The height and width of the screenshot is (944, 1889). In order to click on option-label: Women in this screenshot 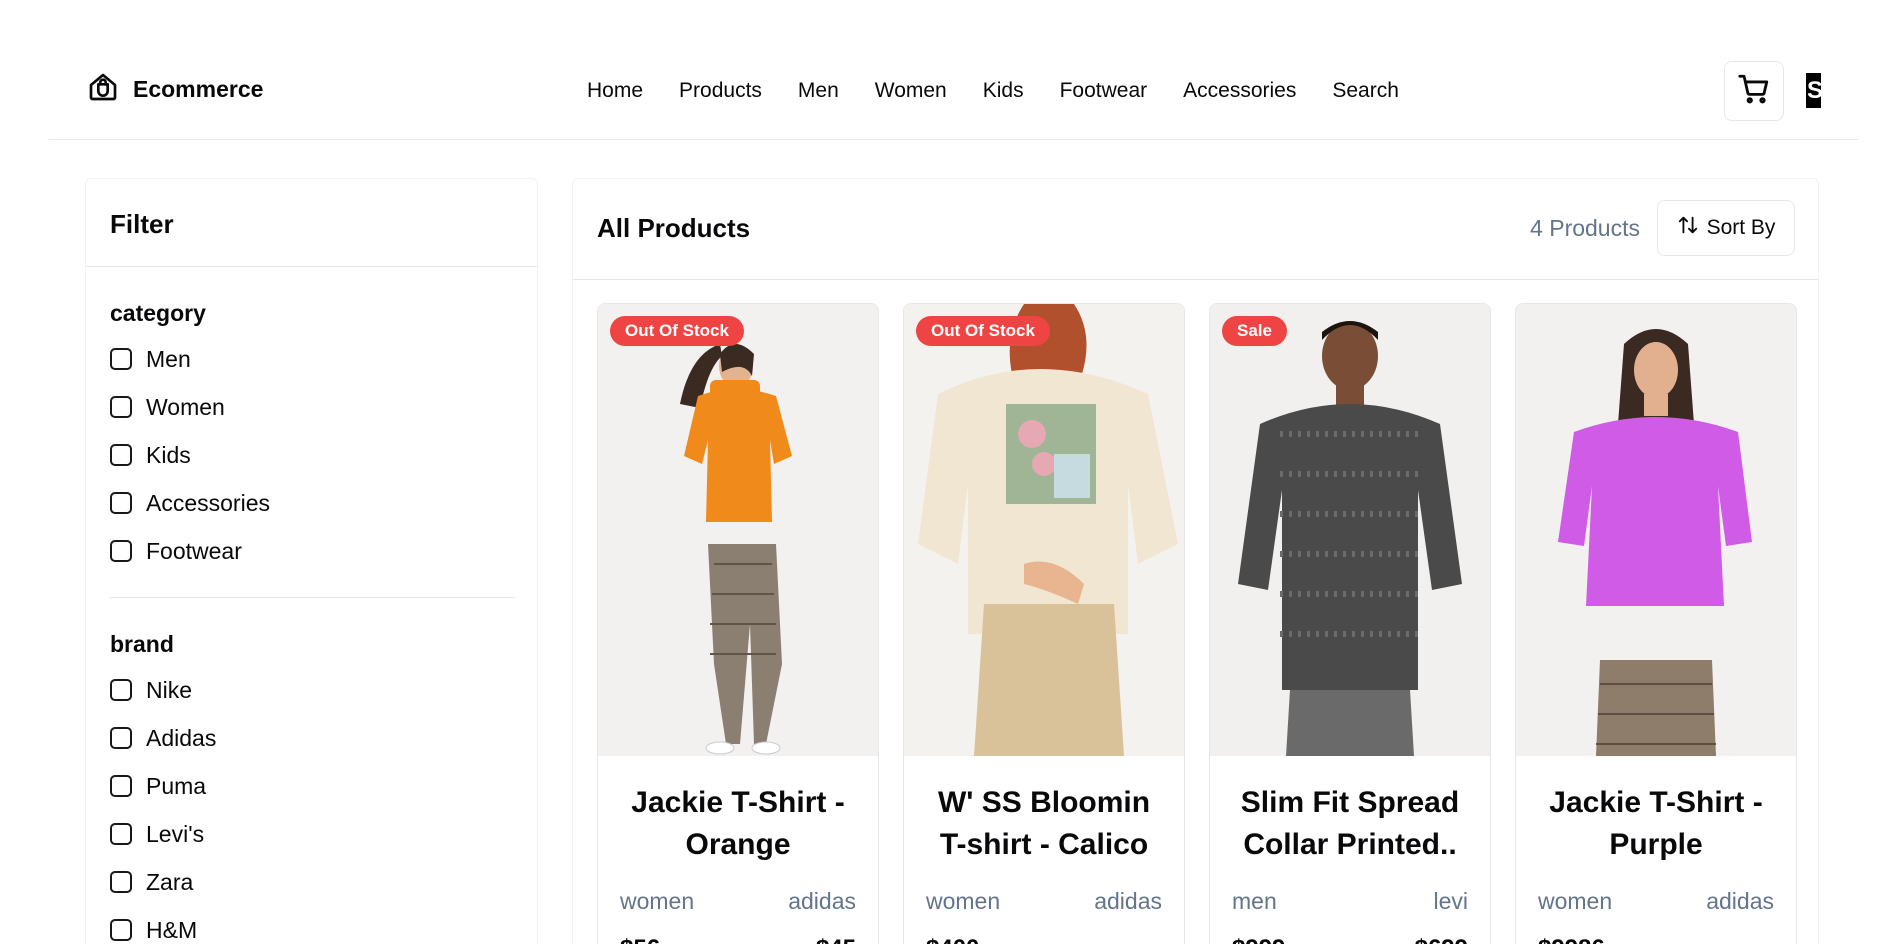, I will do `click(185, 406)`.